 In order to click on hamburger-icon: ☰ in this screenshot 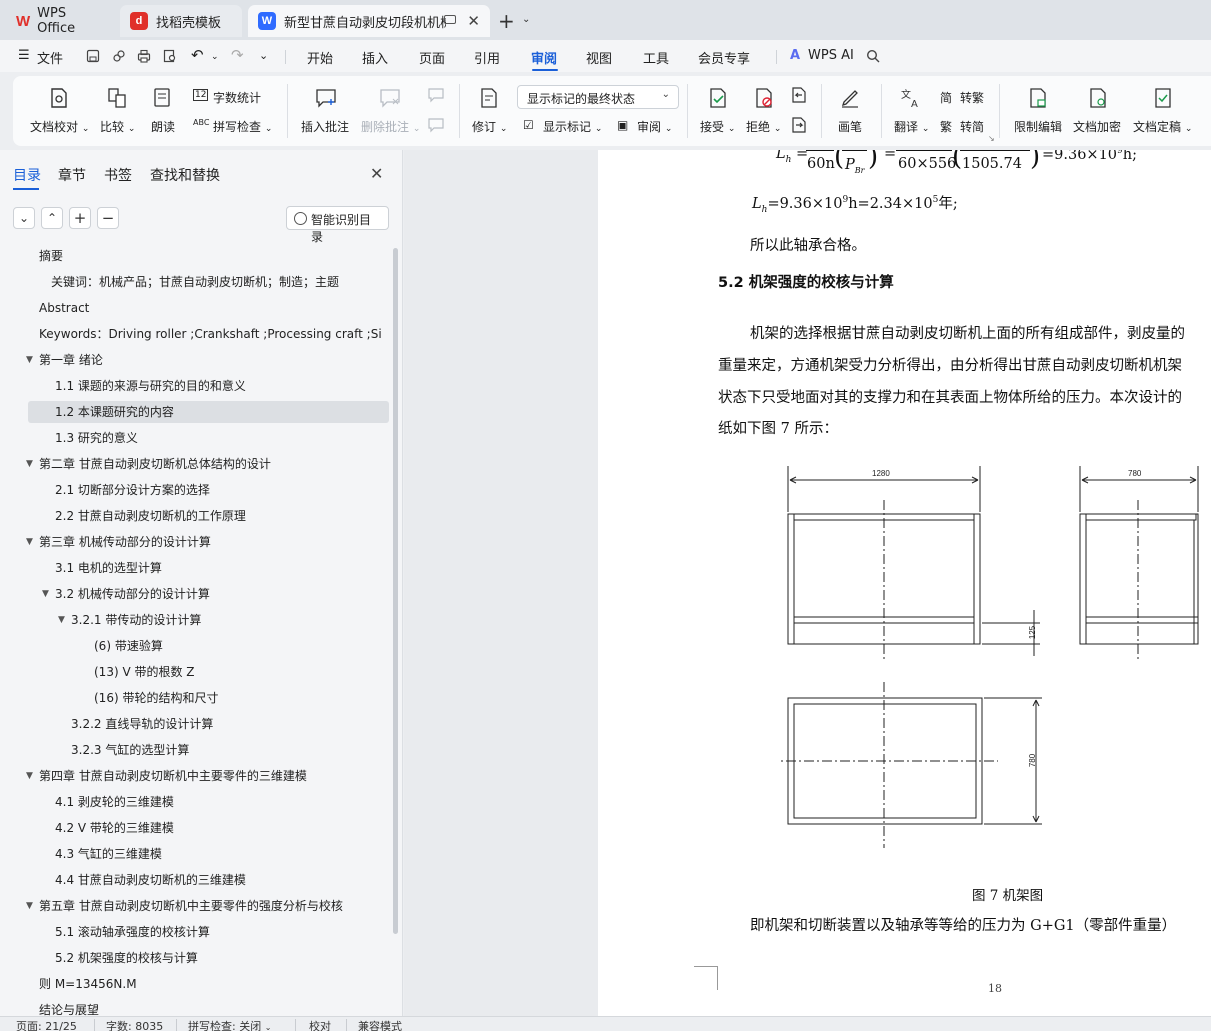, I will do `click(24, 55)`.